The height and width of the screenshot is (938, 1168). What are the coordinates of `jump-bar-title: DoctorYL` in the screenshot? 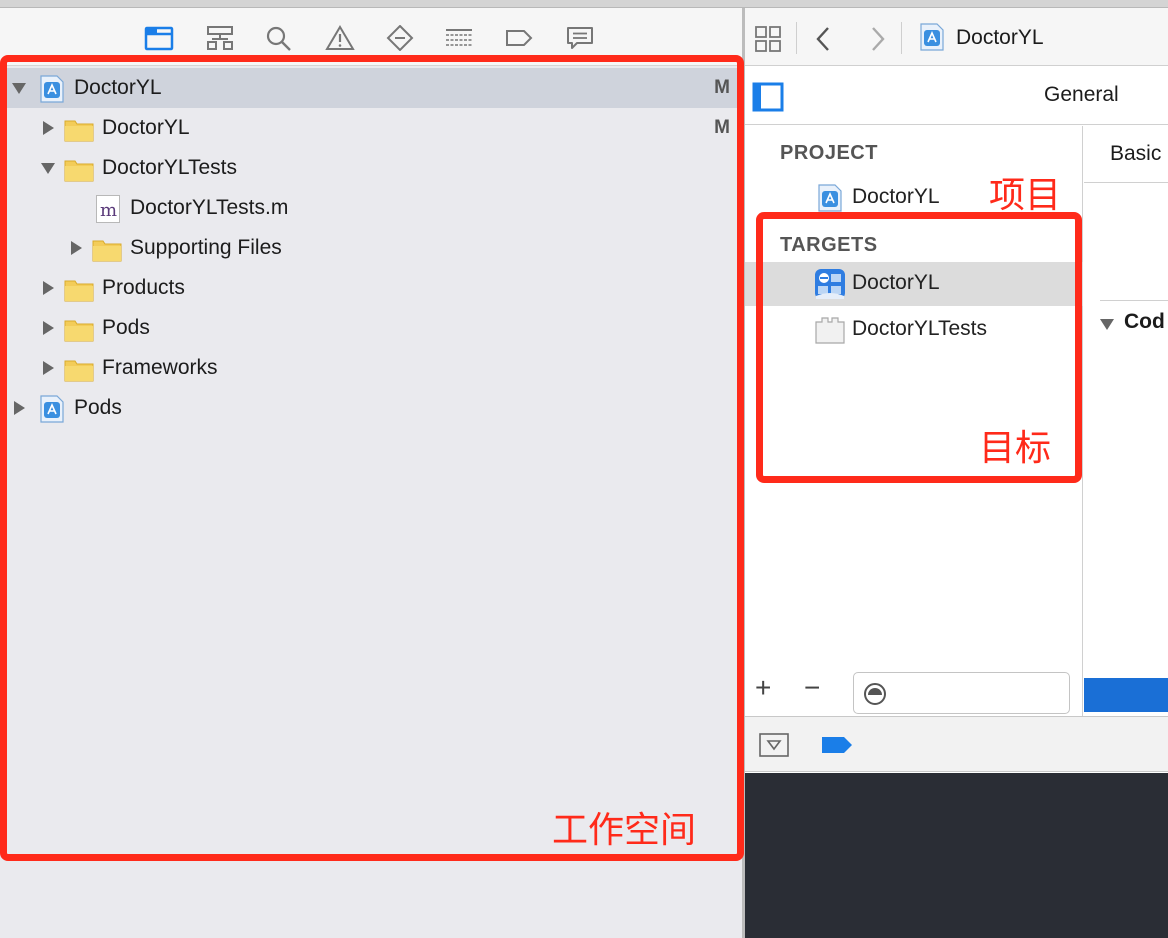 It's located at (1000, 38).